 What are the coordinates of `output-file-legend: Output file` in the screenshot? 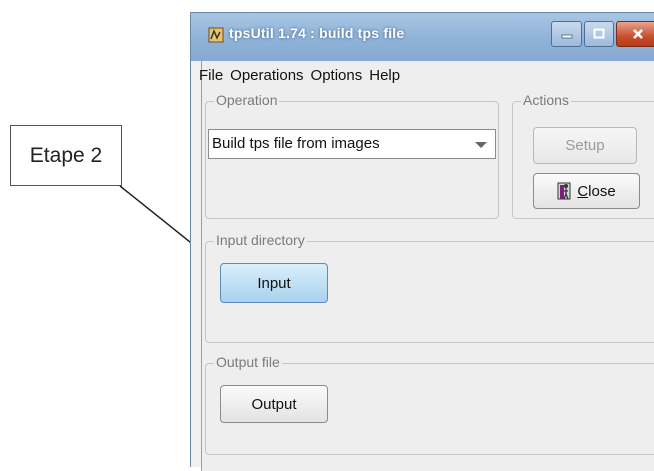 It's located at (248, 362).